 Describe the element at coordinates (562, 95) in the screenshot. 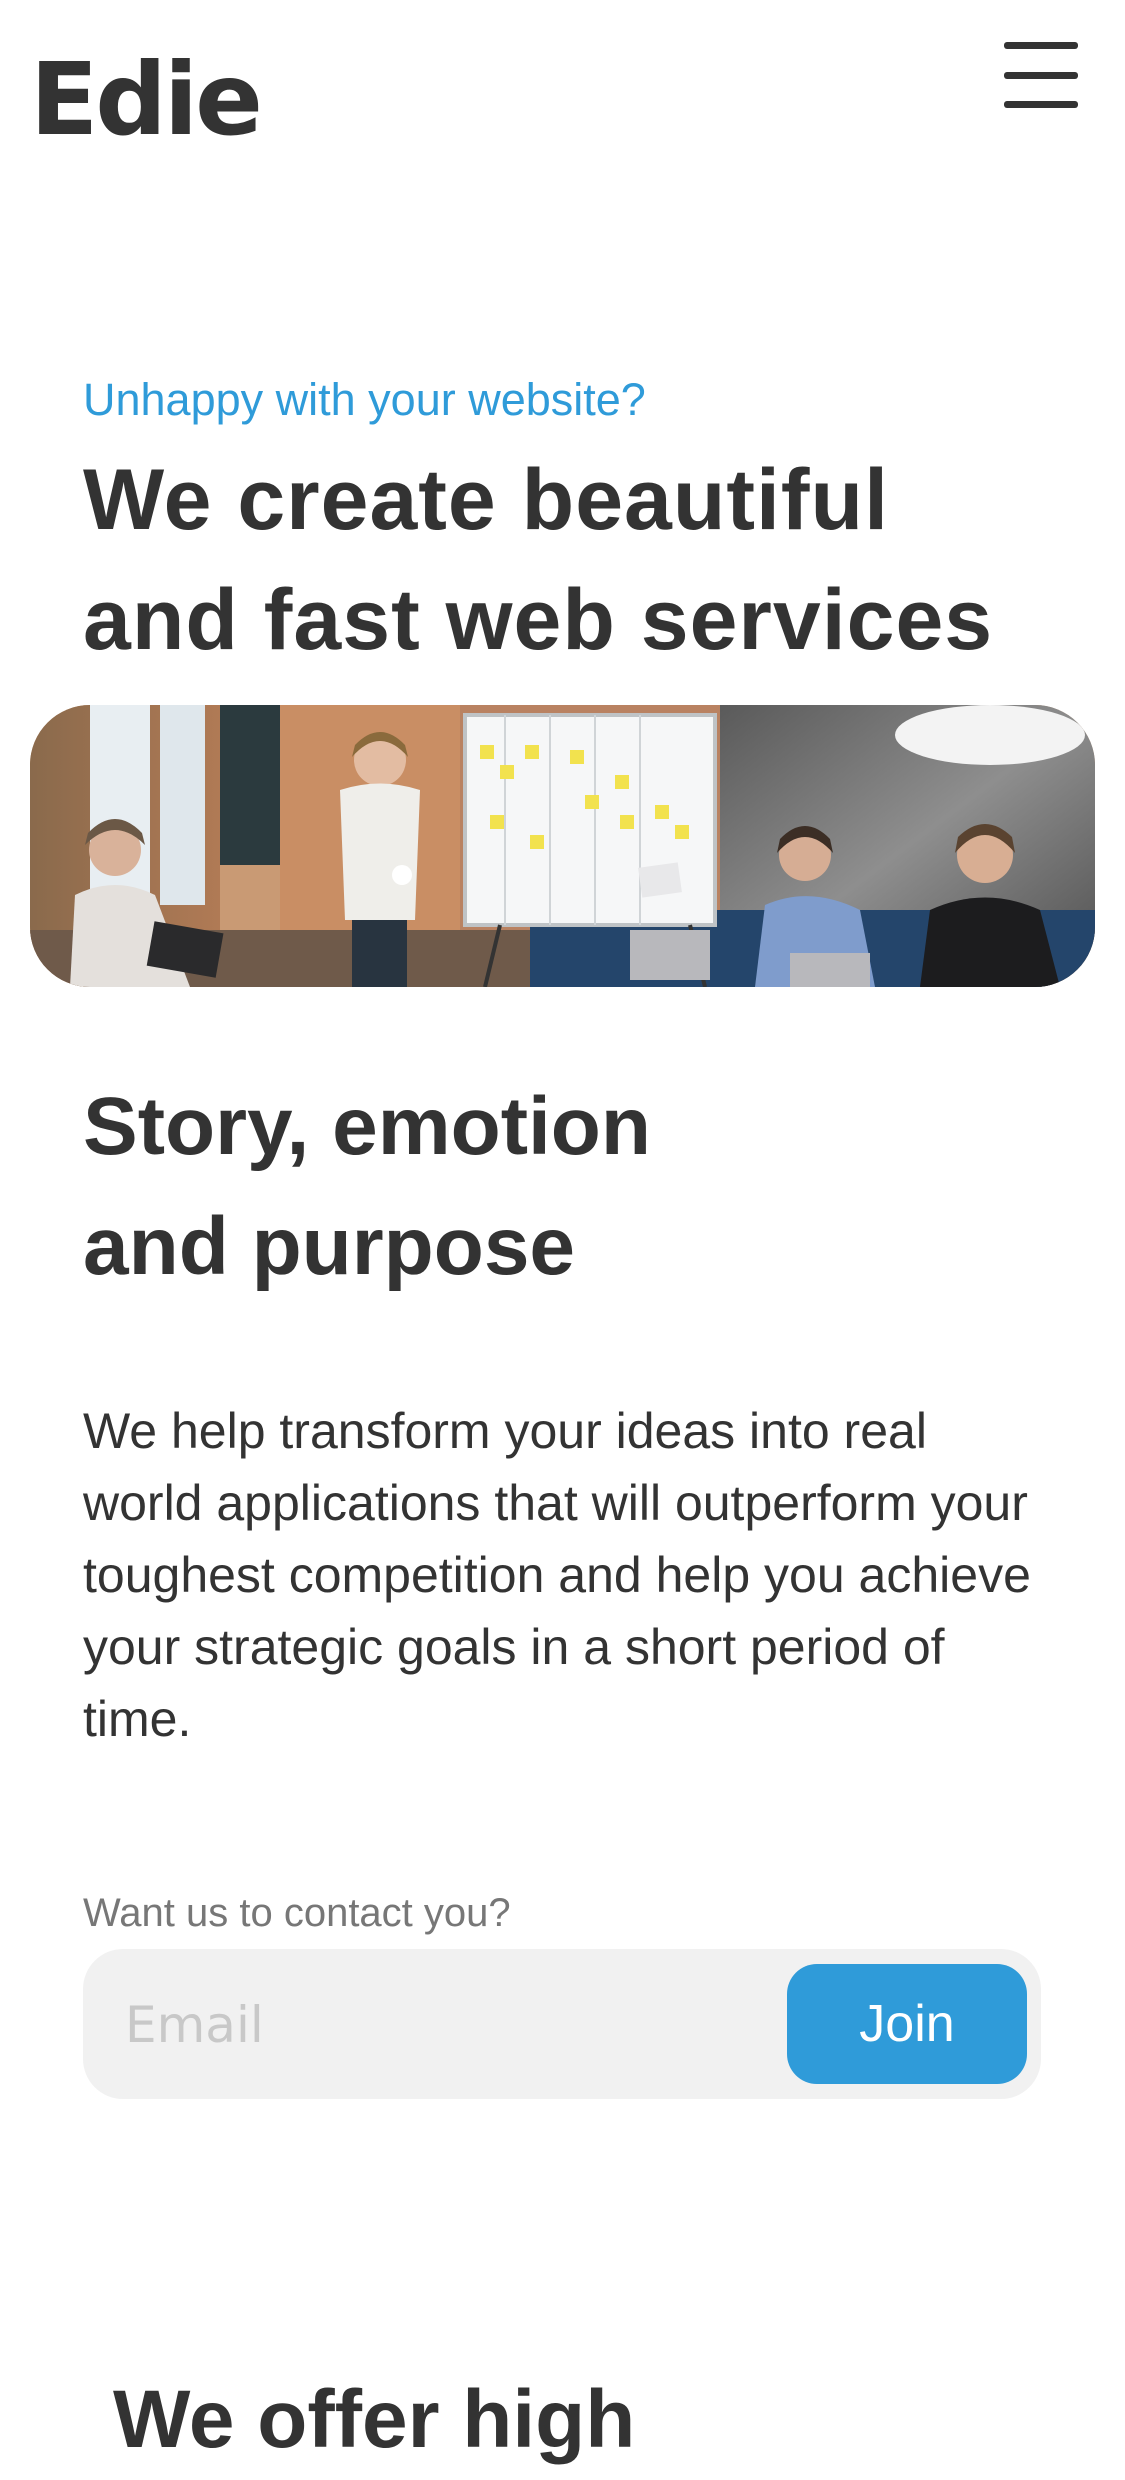

I see `top-navigation-bar: Edie` at that location.